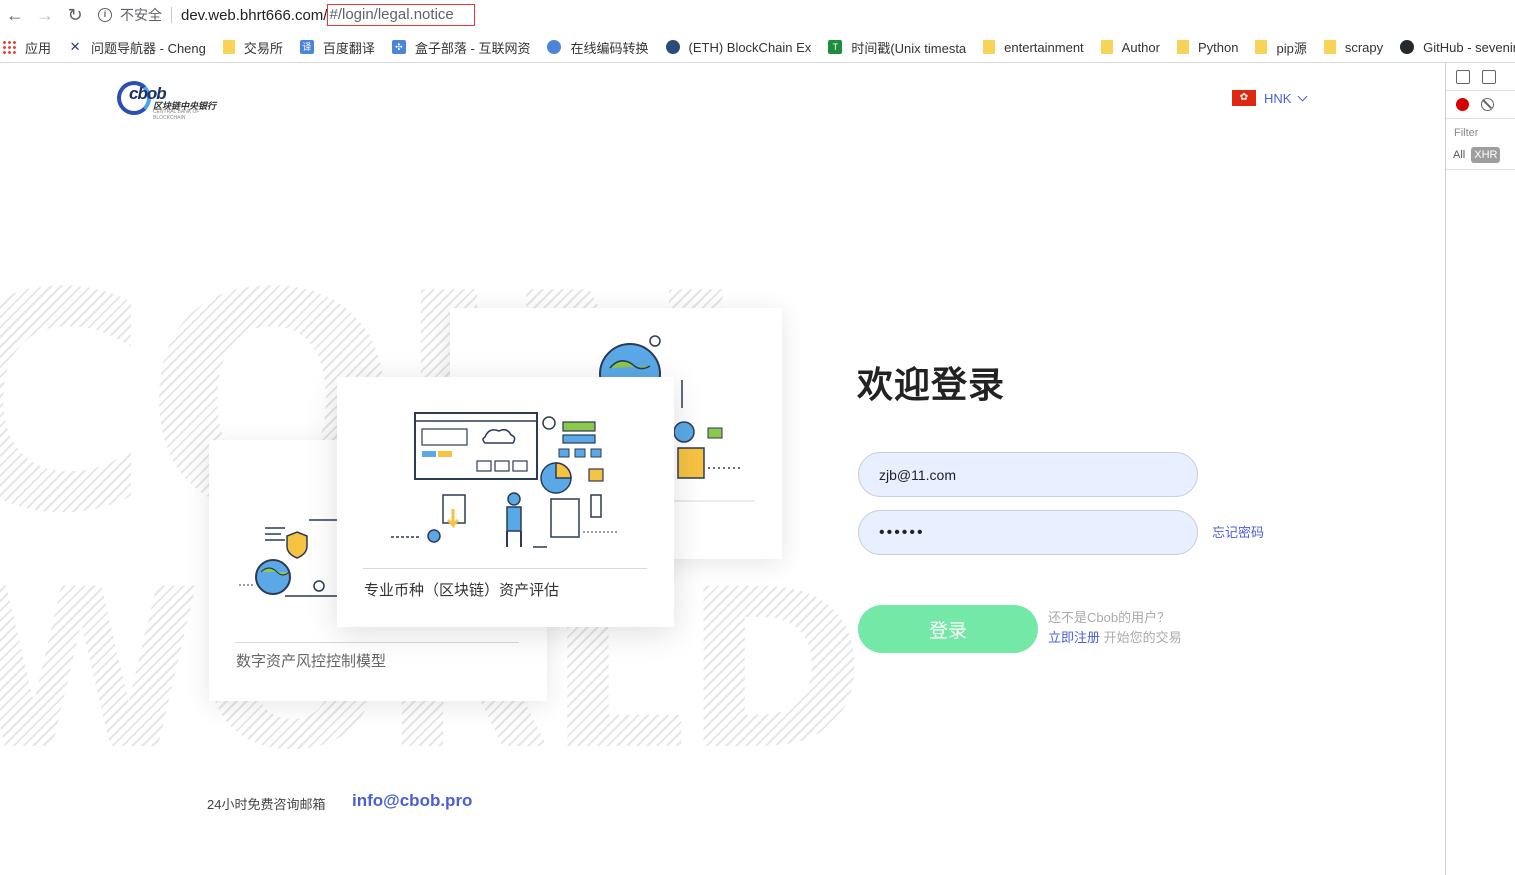 This screenshot has height=875, width=1515. Describe the element at coordinates (1218, 47) in the screenshot. I see `bookmark-label: Python` at that location.